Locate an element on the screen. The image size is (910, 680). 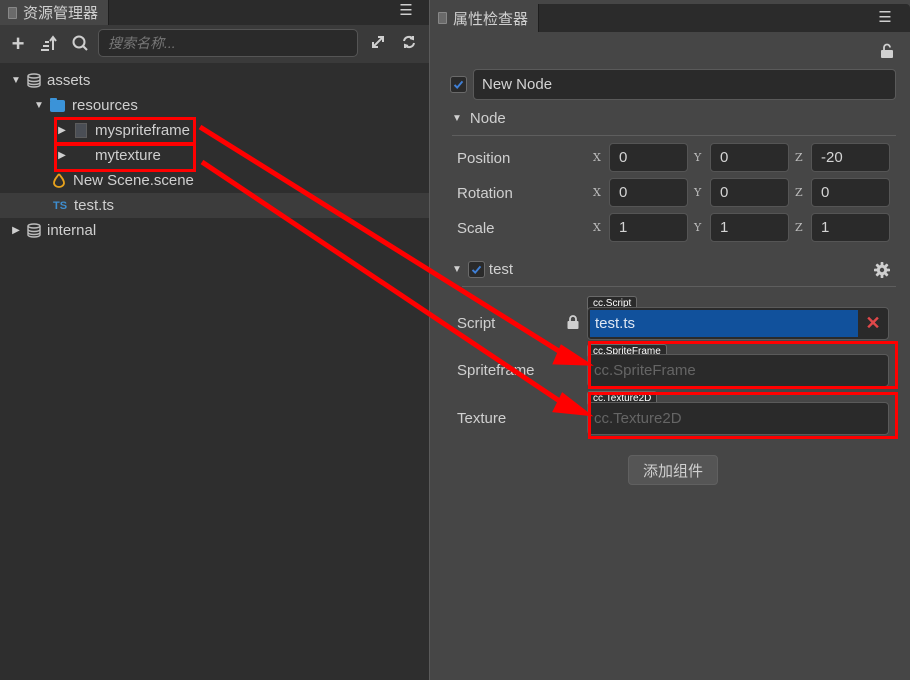
spriteframe-label: Spriteframe is located at coordinates (496, 370).